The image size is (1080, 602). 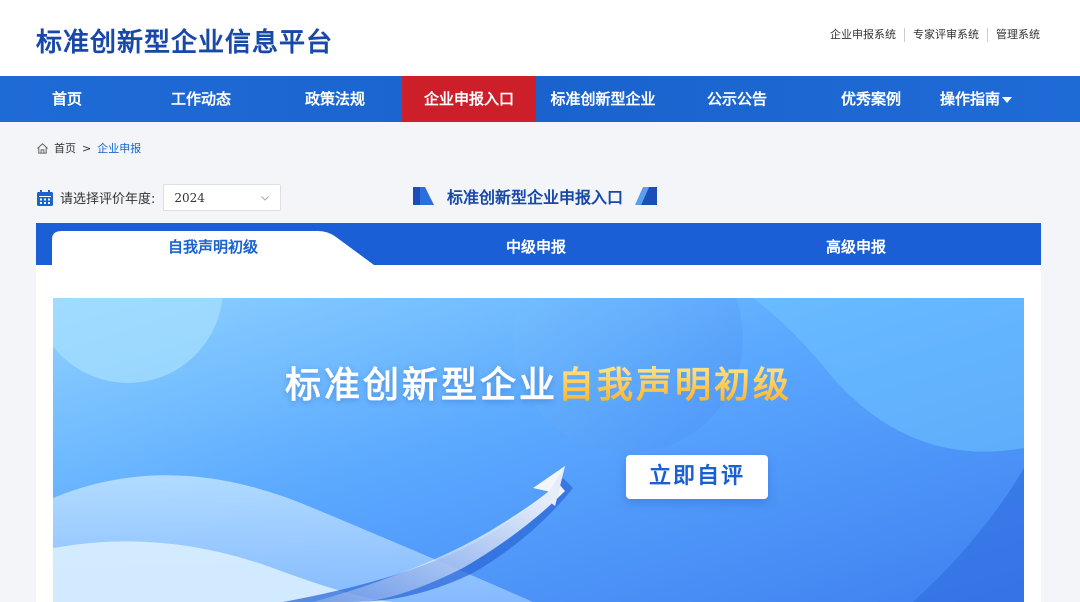 What do you see at coordinates (945, 35) in the screenshot?
I see `link-expert-system: 专家评审系统` at bounding box center [945, 35].